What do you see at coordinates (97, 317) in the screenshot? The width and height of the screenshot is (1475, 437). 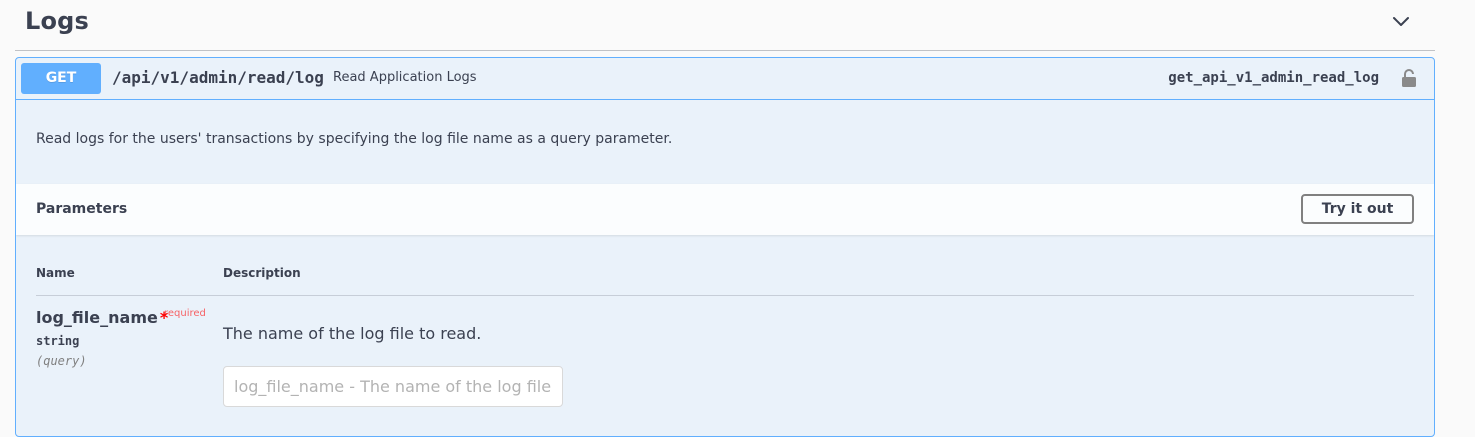 I see `parameter-name-text: log_file_name` at bounding box center [97, 317].